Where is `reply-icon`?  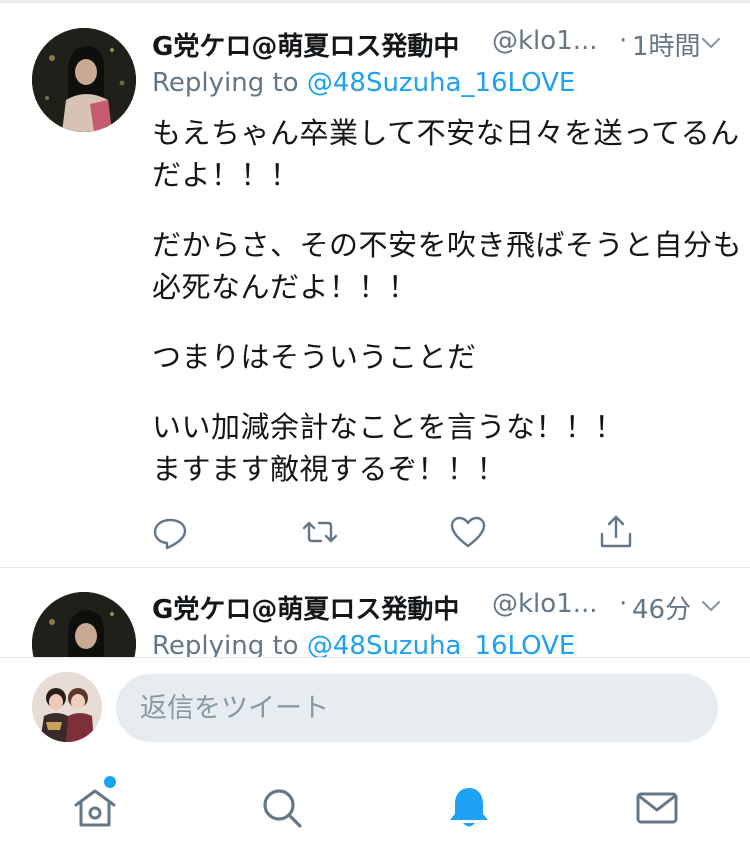
reply-icon is located at coordinates (170, 532).